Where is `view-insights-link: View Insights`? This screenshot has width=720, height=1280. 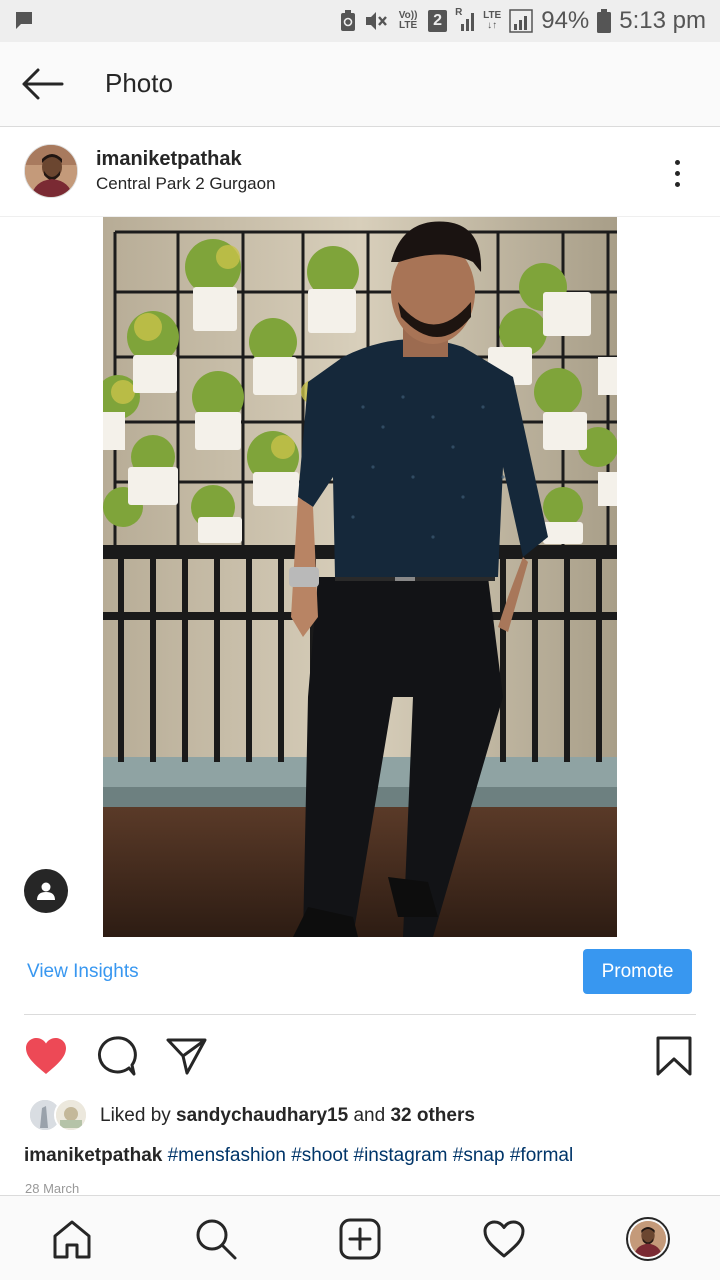 view-insights-link: View Insights is located at coordinates (83, 972).